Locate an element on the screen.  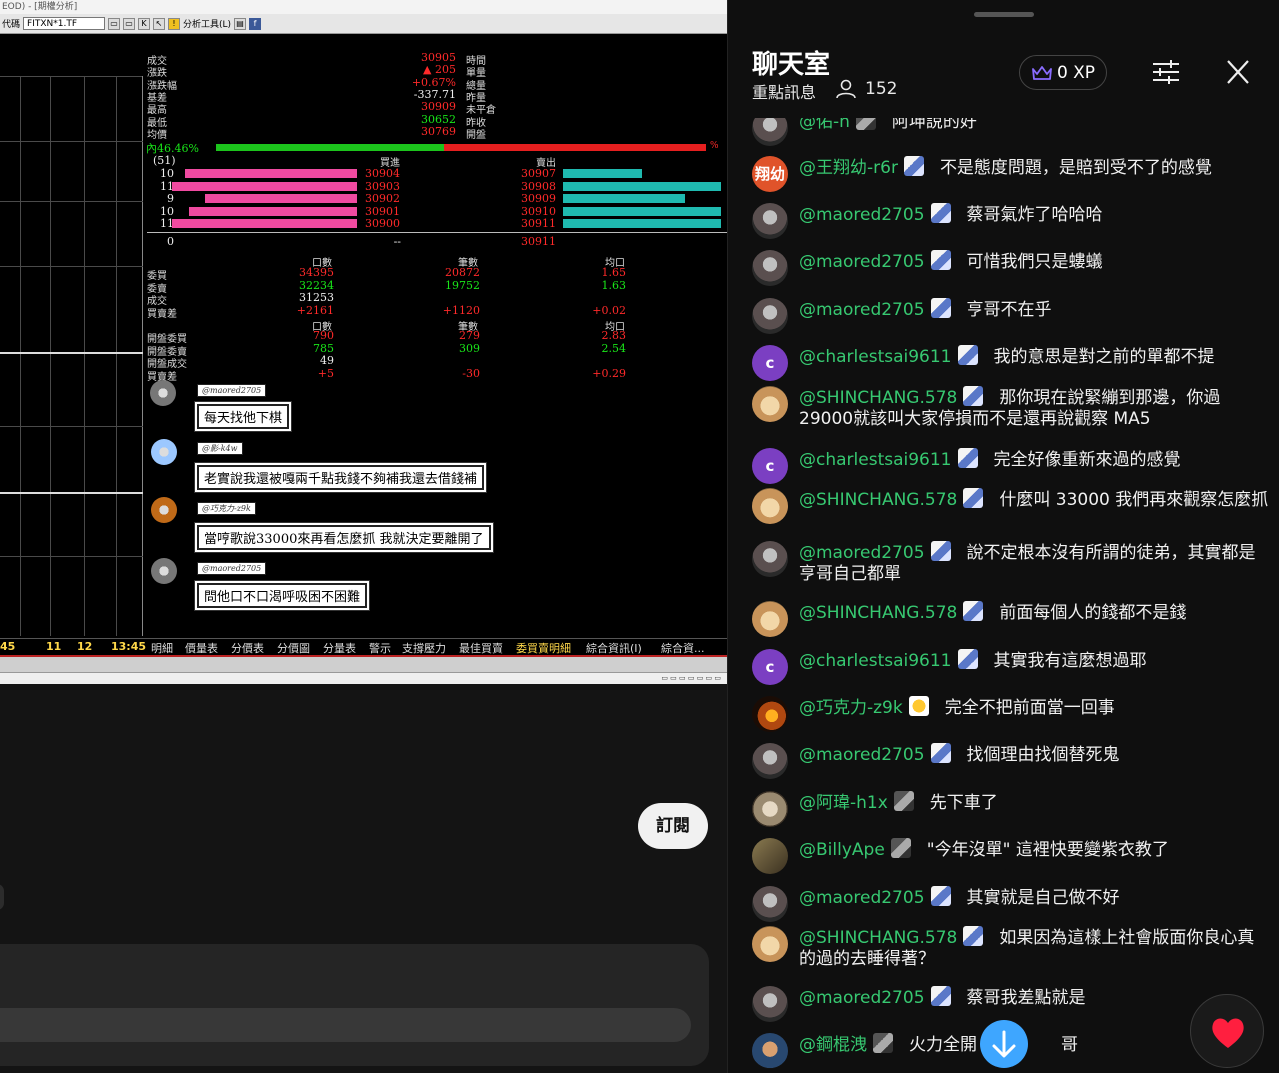
stats-value: 785 is located at coordinates (323, 348).